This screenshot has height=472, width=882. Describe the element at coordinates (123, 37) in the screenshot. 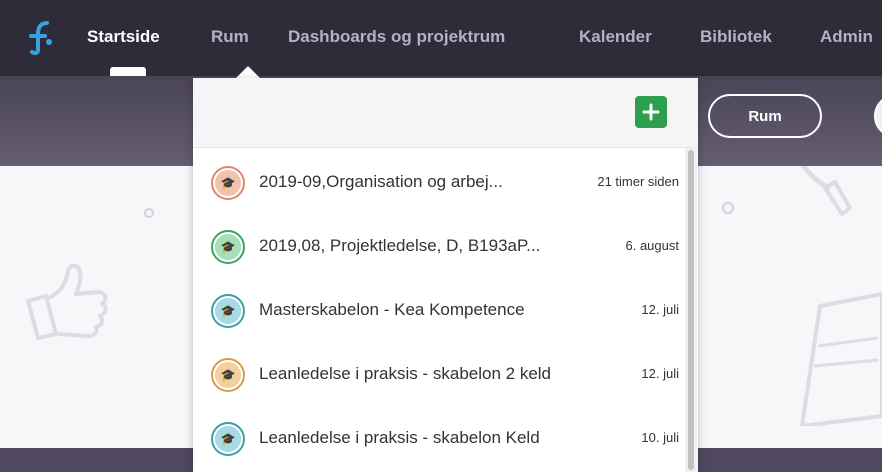

I see `nav-item-startside: Startside` at that location.